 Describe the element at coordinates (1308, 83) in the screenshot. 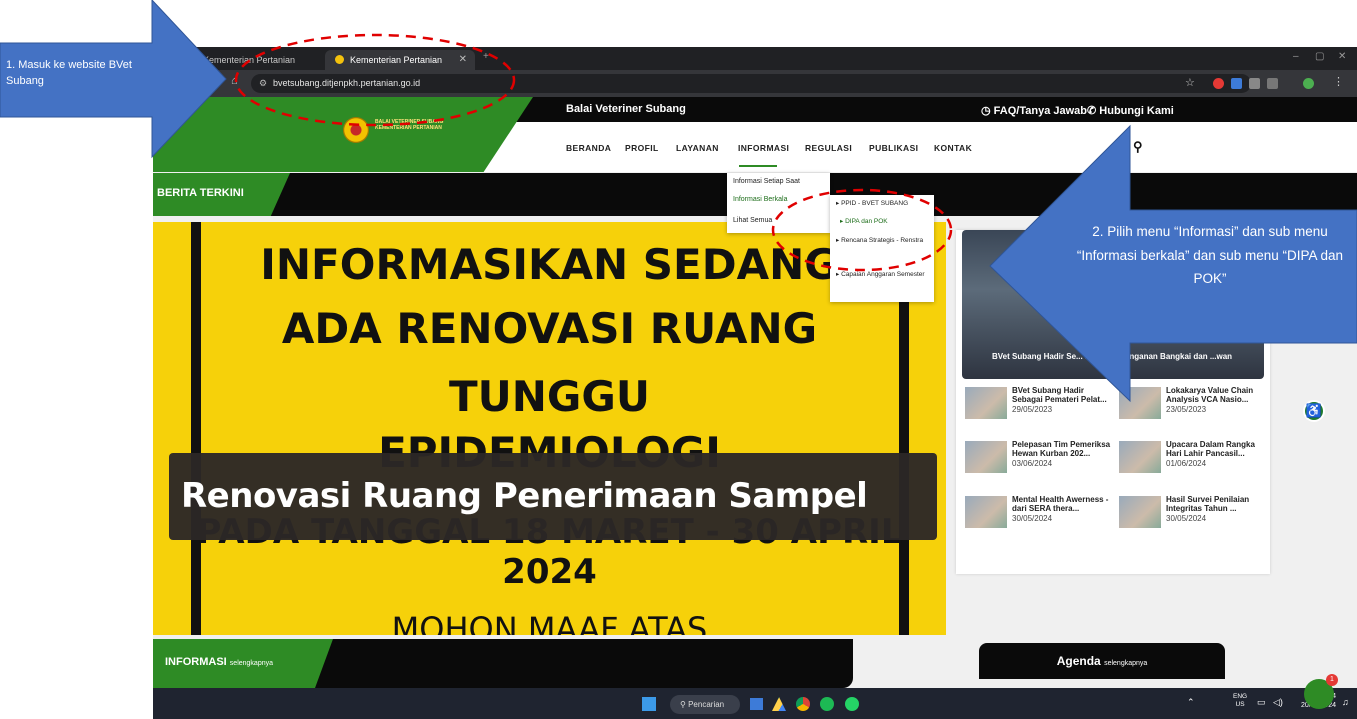

I see `profile-avatar-icon` at that location.